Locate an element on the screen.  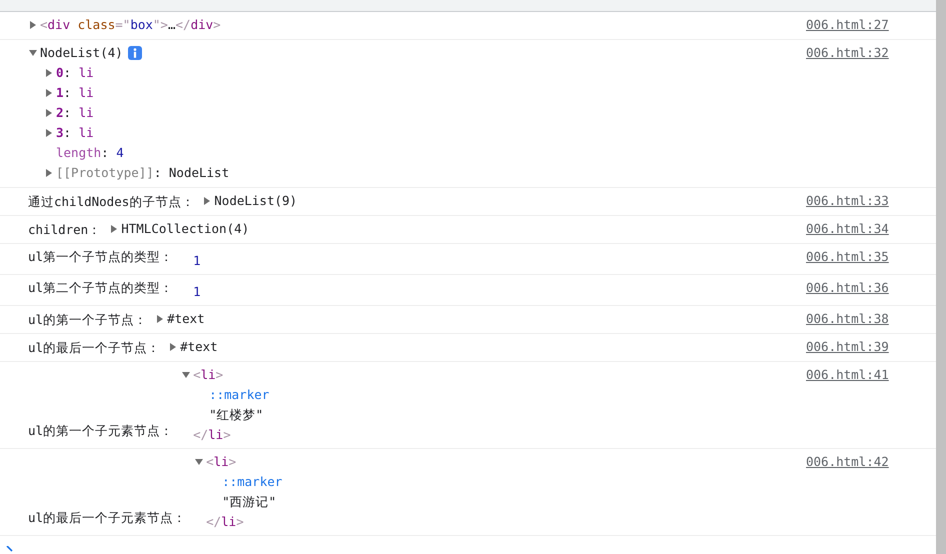
log-label: ul第二个子节点的类型： is located at coordinates (101, 287).